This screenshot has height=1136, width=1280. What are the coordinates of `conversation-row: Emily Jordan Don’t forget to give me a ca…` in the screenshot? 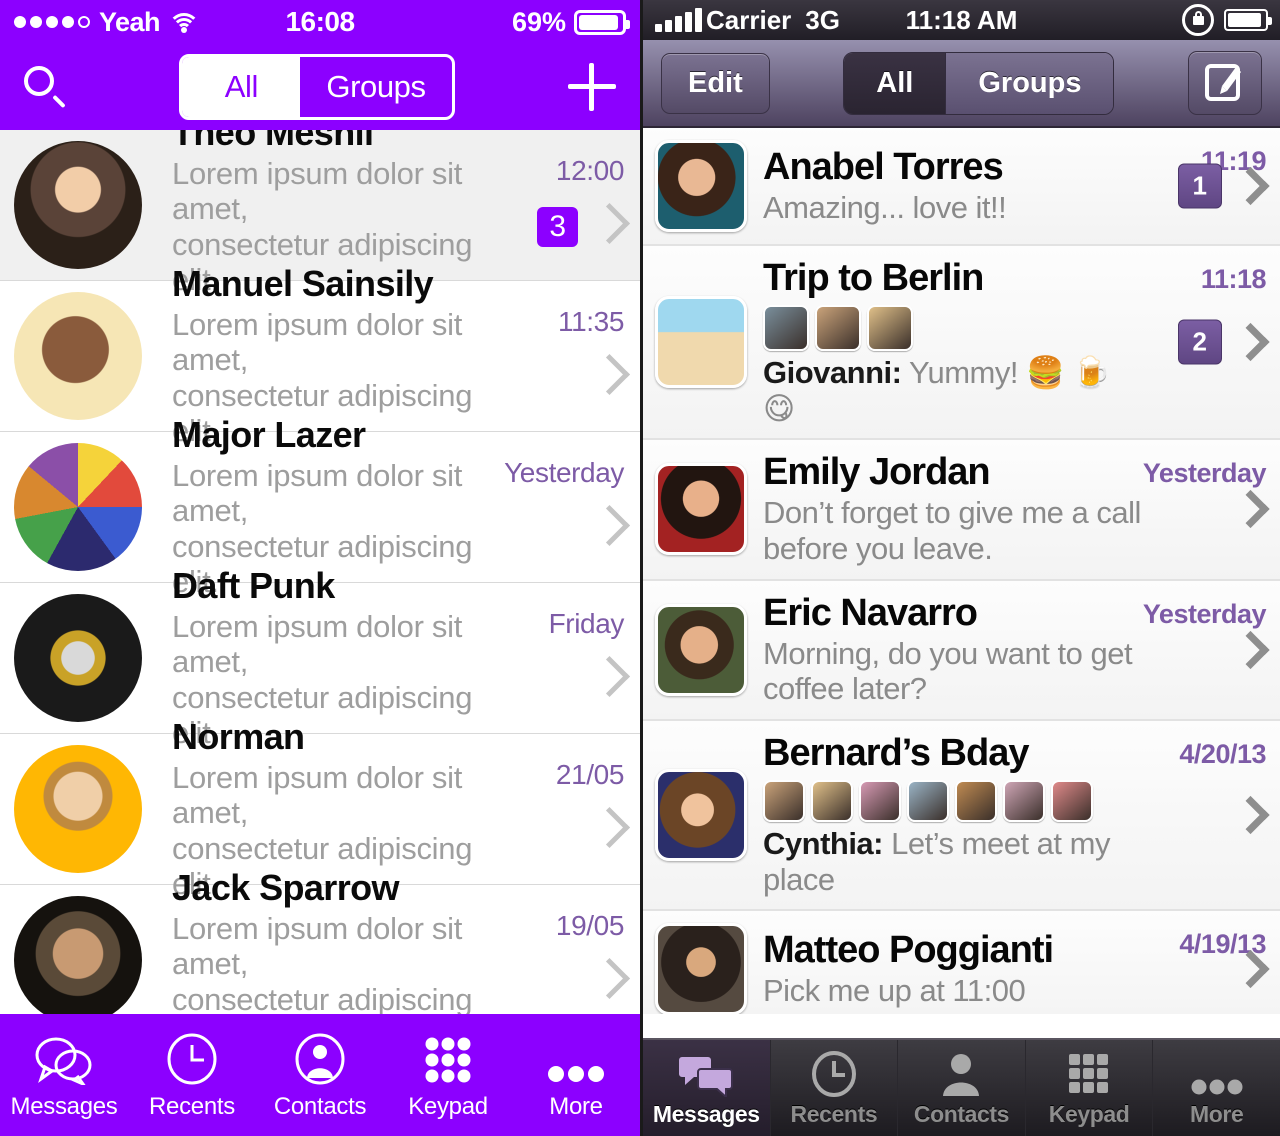 It's located at (961, 510).